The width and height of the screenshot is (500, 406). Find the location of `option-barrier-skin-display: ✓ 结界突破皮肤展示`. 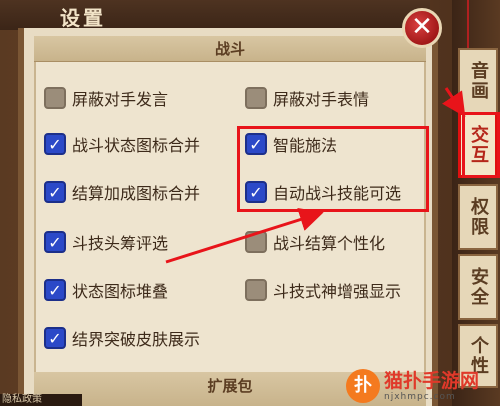

option-barrier-skin-display: ✓ 结界突破皮肤展示 is located at coordinates (122, 338).